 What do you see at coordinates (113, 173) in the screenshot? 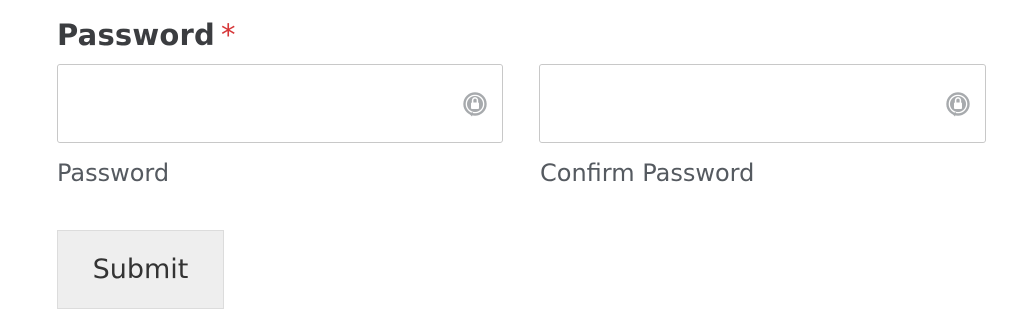
I see `password-sublabel: Password` at bounding box center [113, 173].